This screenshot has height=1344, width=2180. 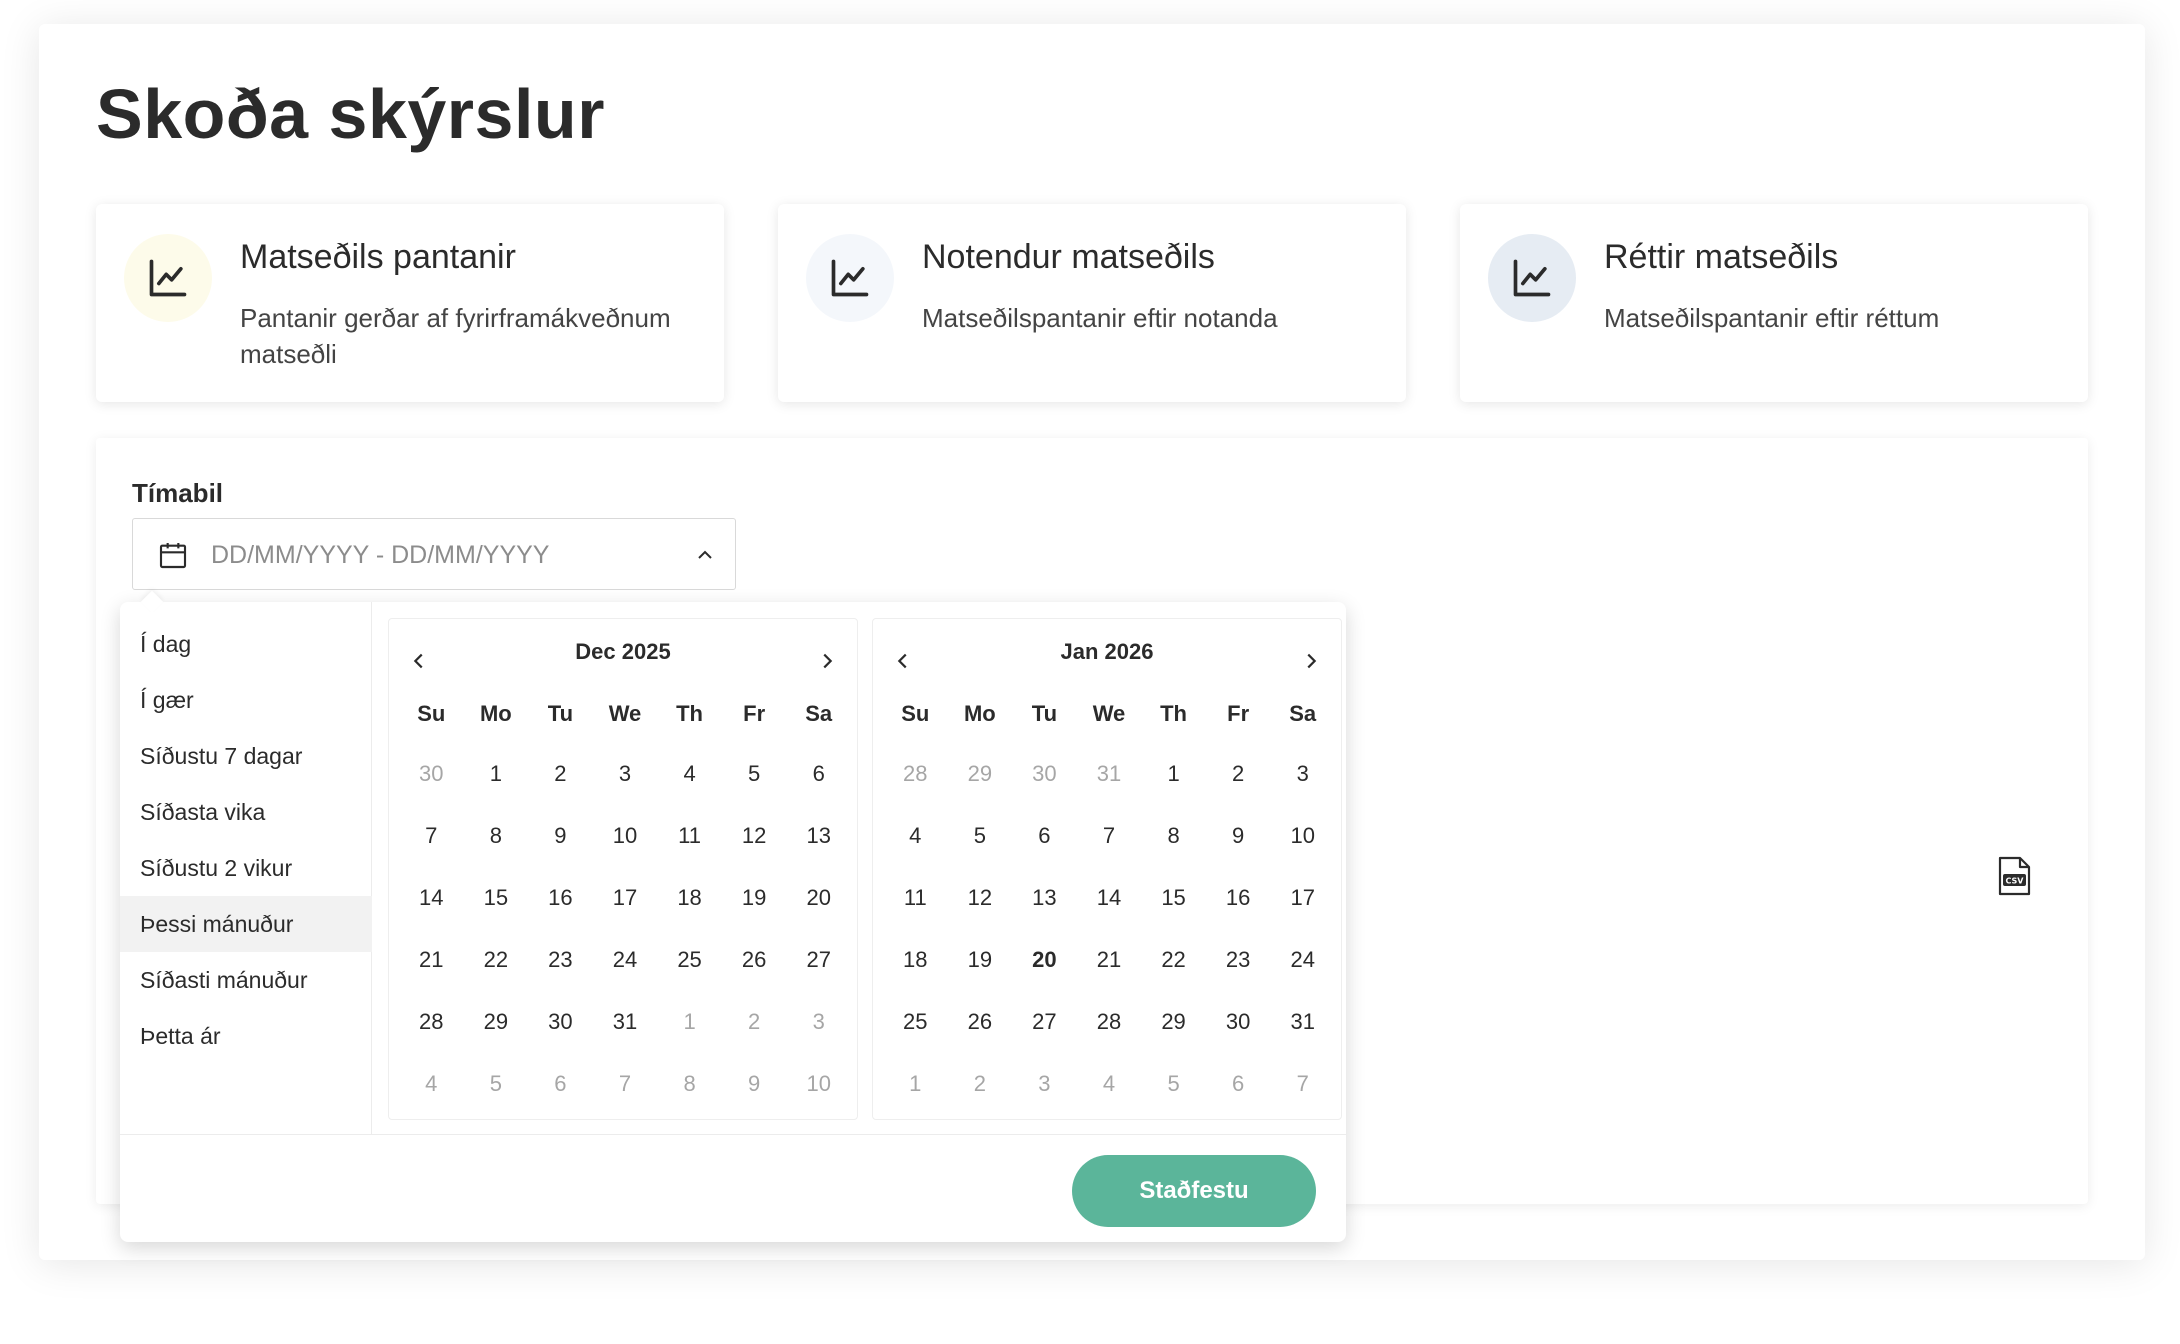 What do you see at coordinates (2014, 878) in the screenshot?
I see `csv-export-icon: CSV` at bounding box center [2014, 878].